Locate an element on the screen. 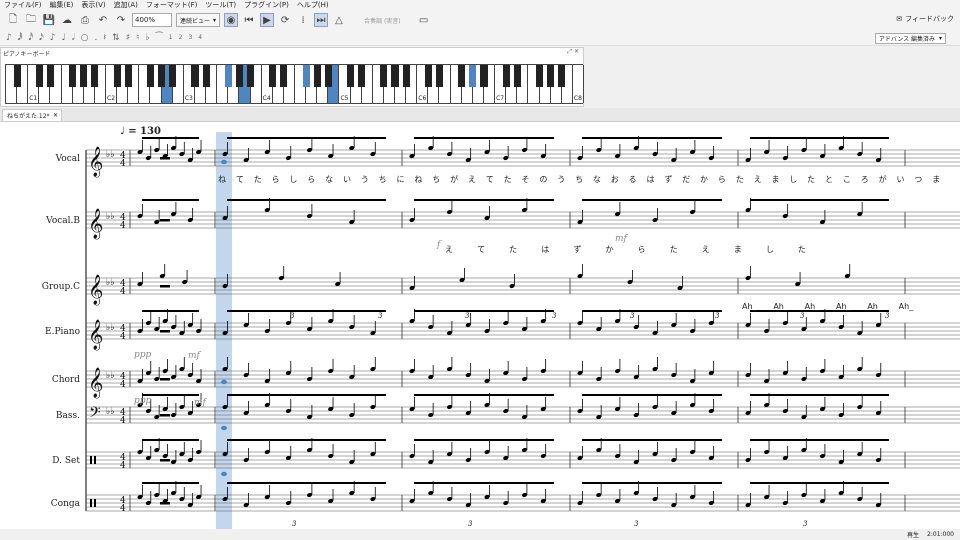  loop-icon: ⟳ is located at coordinates (285, 20).